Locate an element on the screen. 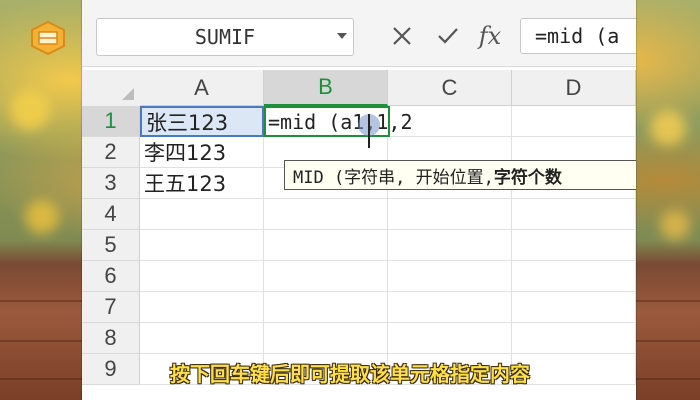  formula-bar-input: =mid (a is located at coordinates (578, 36).